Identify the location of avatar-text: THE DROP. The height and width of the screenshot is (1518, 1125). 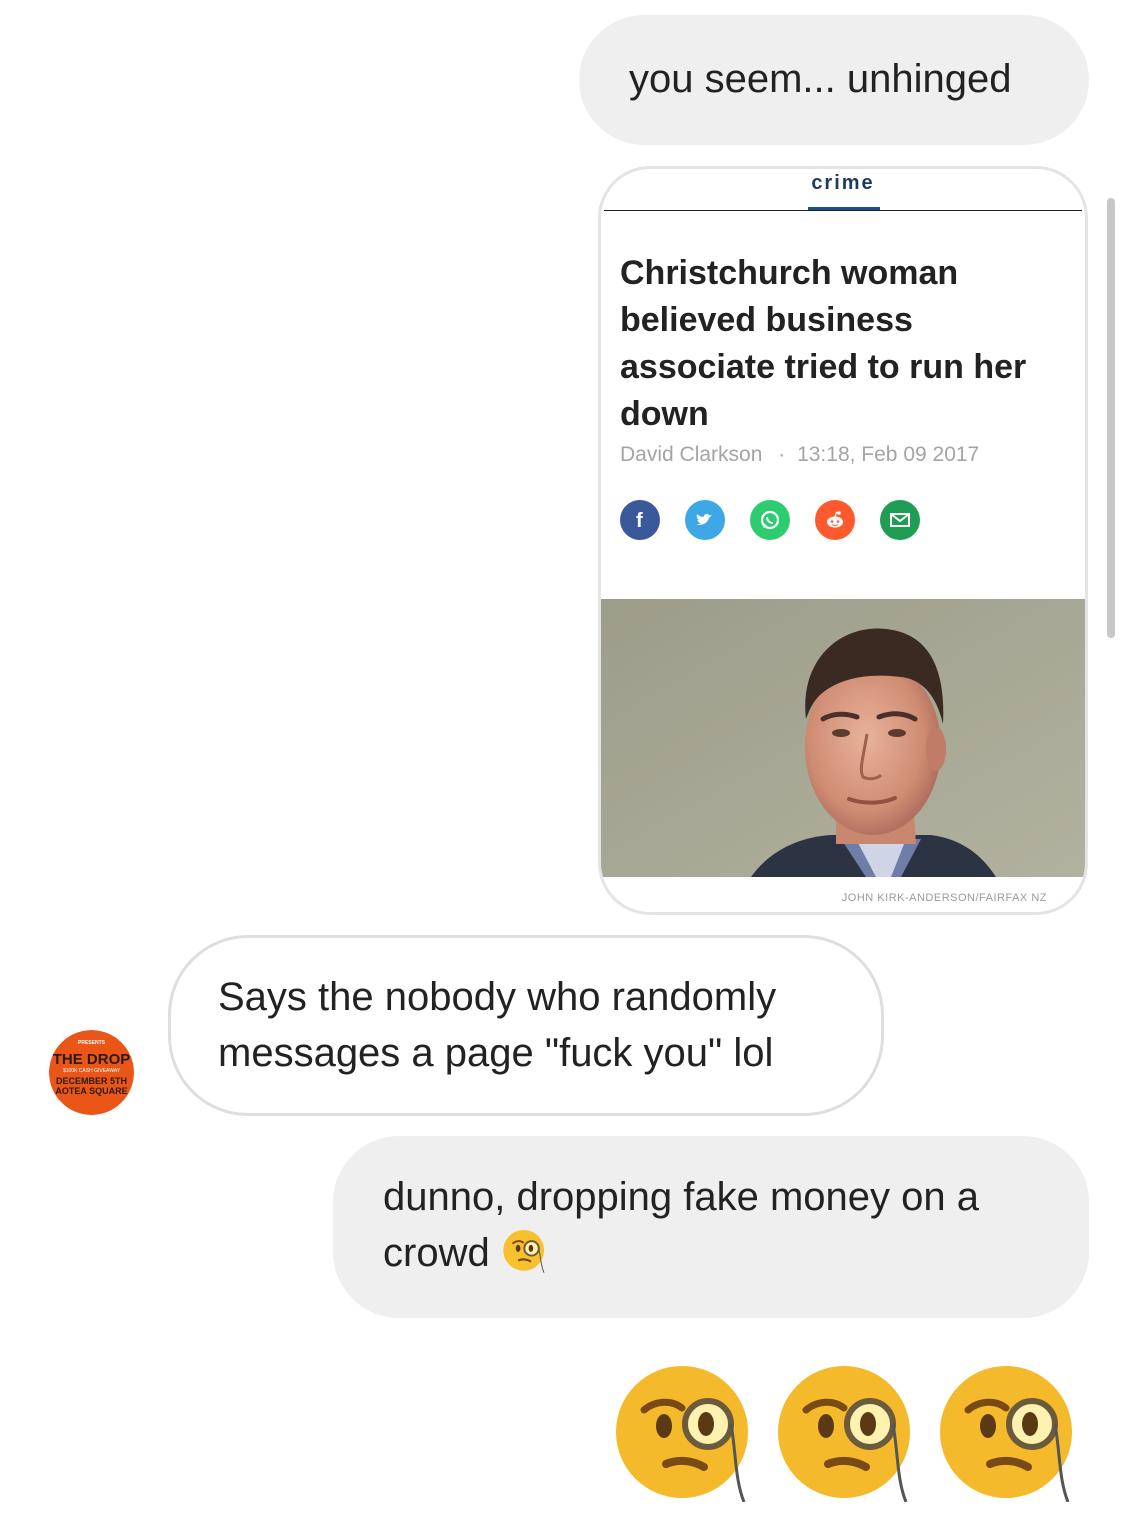
(92, 1059).